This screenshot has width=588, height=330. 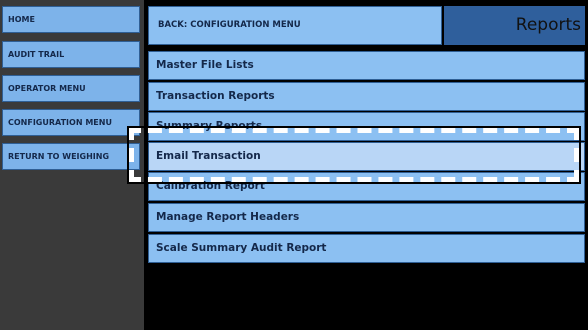 What do you see at coordinates (366, 186) in the screenshot?
I see `menu-item-calibration-report: Calibration Report` at bounding box center [366, 186].